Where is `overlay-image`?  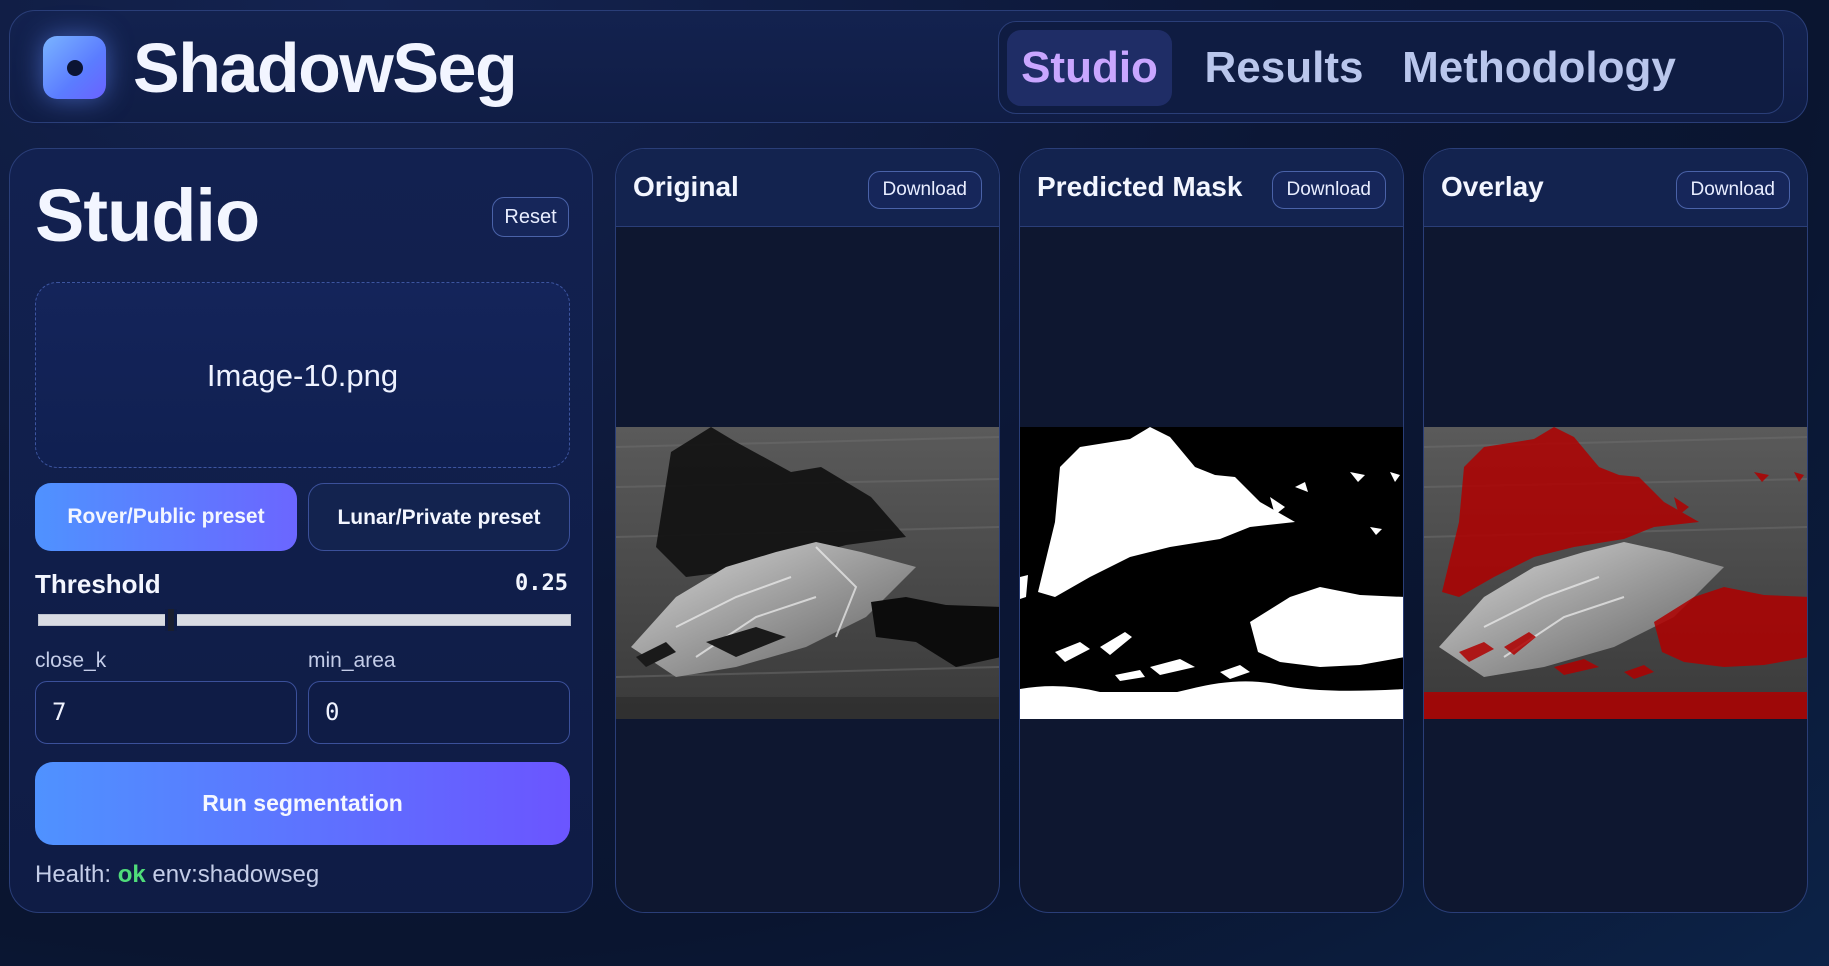 overlay-image is located at coordinates (1615, 573).